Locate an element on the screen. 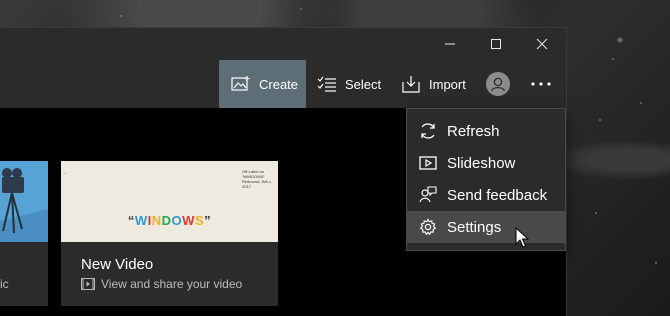  menu-item-refresh: Refresh is located at coordinates (486, 131).